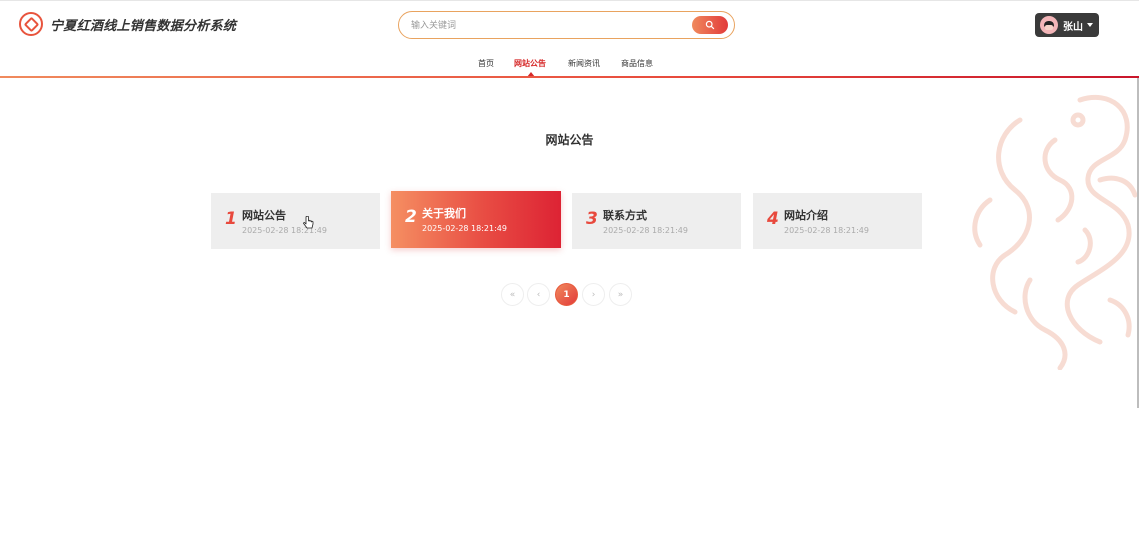  What do you see at coordinates (1090, 25) in the screenshot?
I see `chevron-down-icon` at bounding box center [1090, 25].